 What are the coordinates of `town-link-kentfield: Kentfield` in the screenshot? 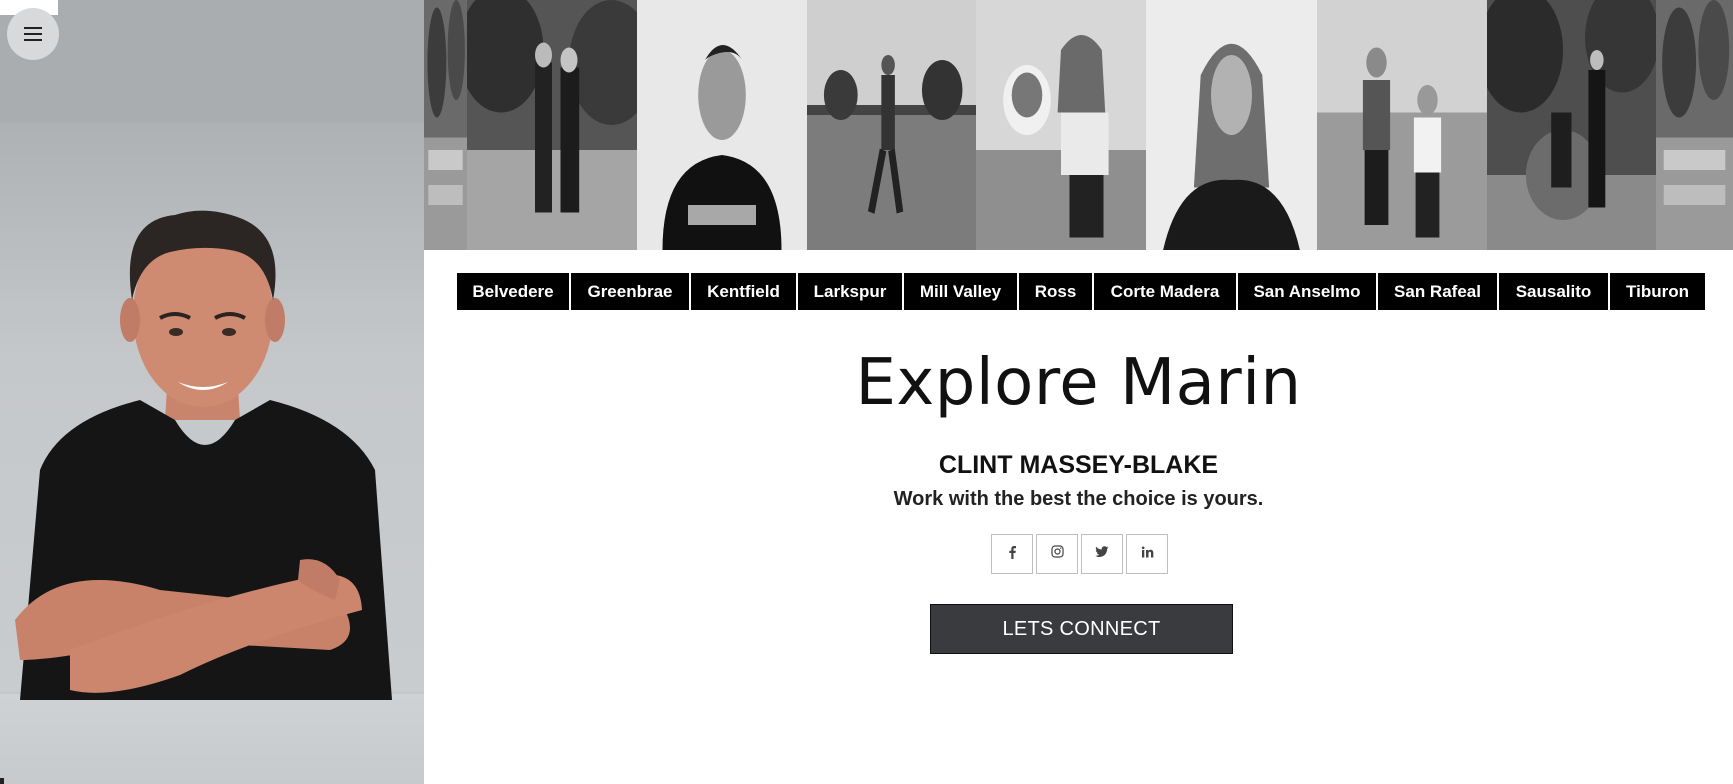 It's located at (744, 291).